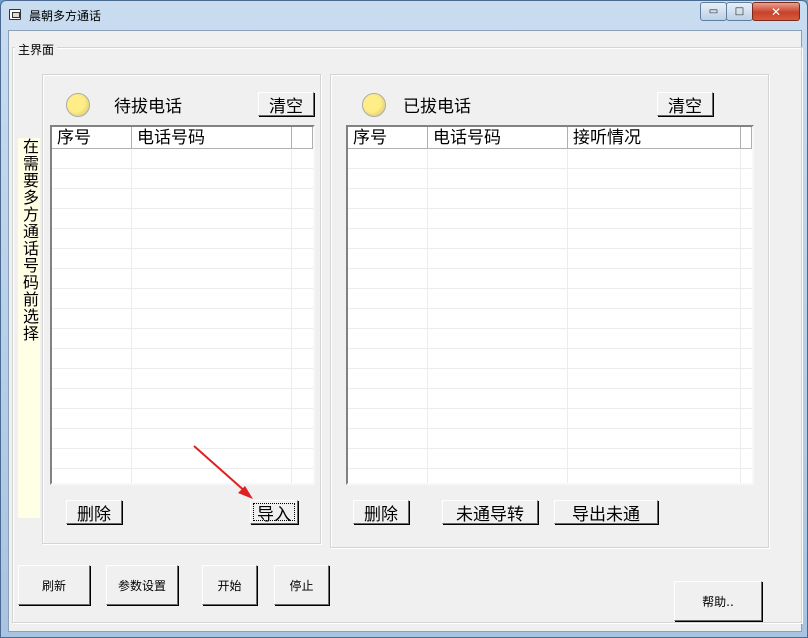 This screenshot has width=808, height=638. What do you see at coordinates (142, 585) in the screenshot?
I see `settings-button: 参数设置` at bounding box center [142, 585].